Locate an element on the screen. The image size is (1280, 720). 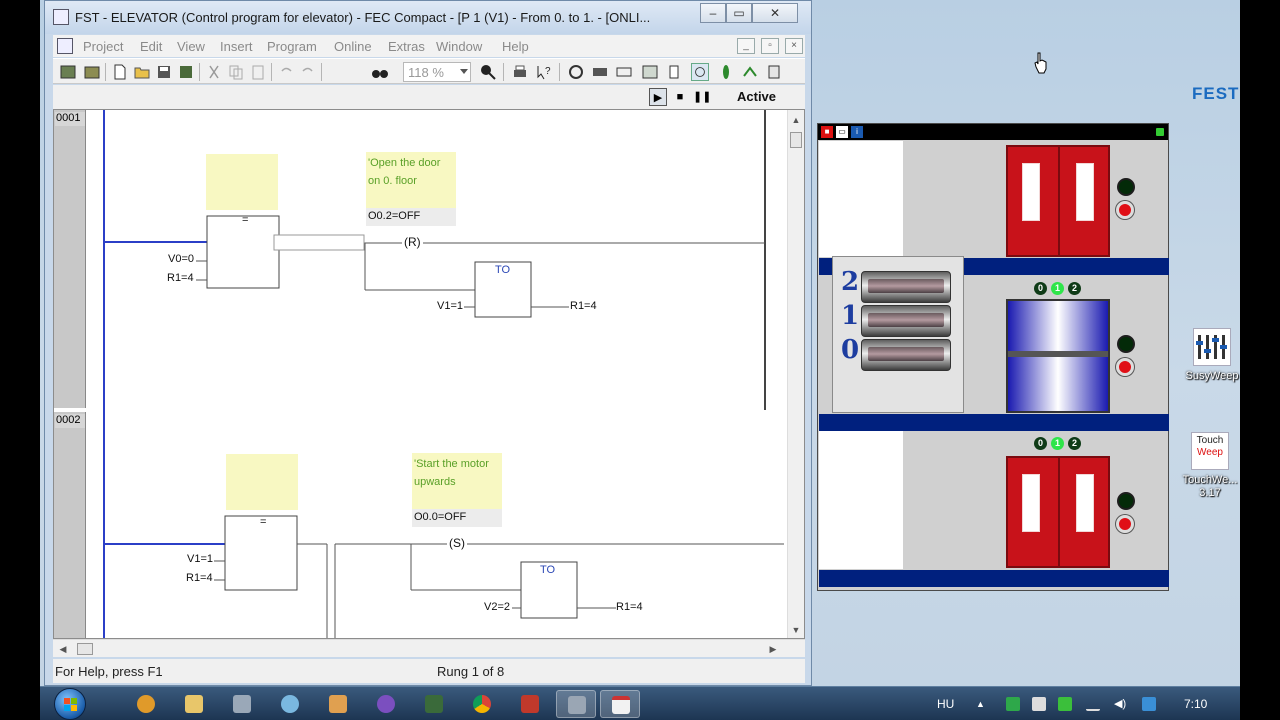
undo-icon is located at coordinates (286, 72).